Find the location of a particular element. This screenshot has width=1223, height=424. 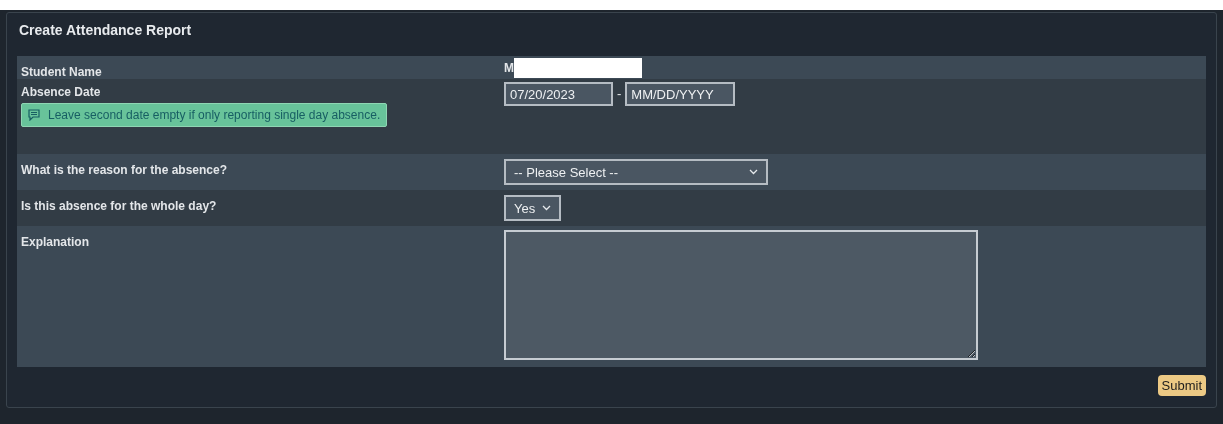

field-label: What is the reason for the absence? is located at coordinates (124, 170).